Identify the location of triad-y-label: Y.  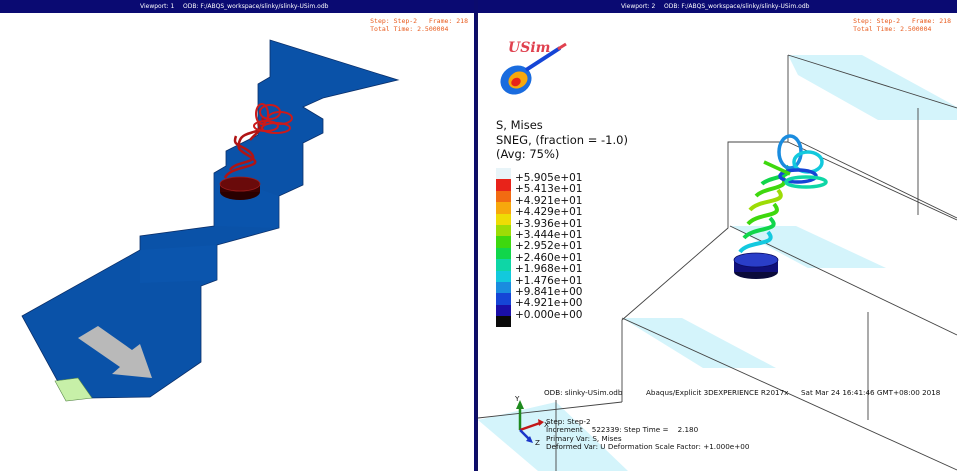
(517, 398).